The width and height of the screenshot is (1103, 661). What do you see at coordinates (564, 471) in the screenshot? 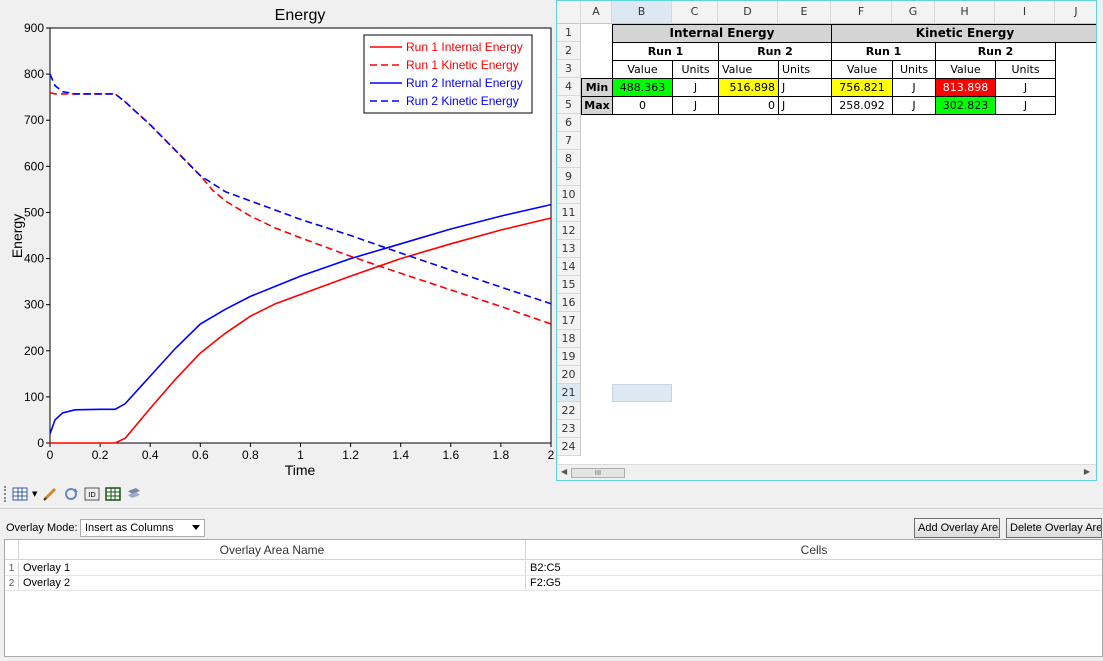
I see `scroll-left-icon: ◀` at bounding box center [564, 471].